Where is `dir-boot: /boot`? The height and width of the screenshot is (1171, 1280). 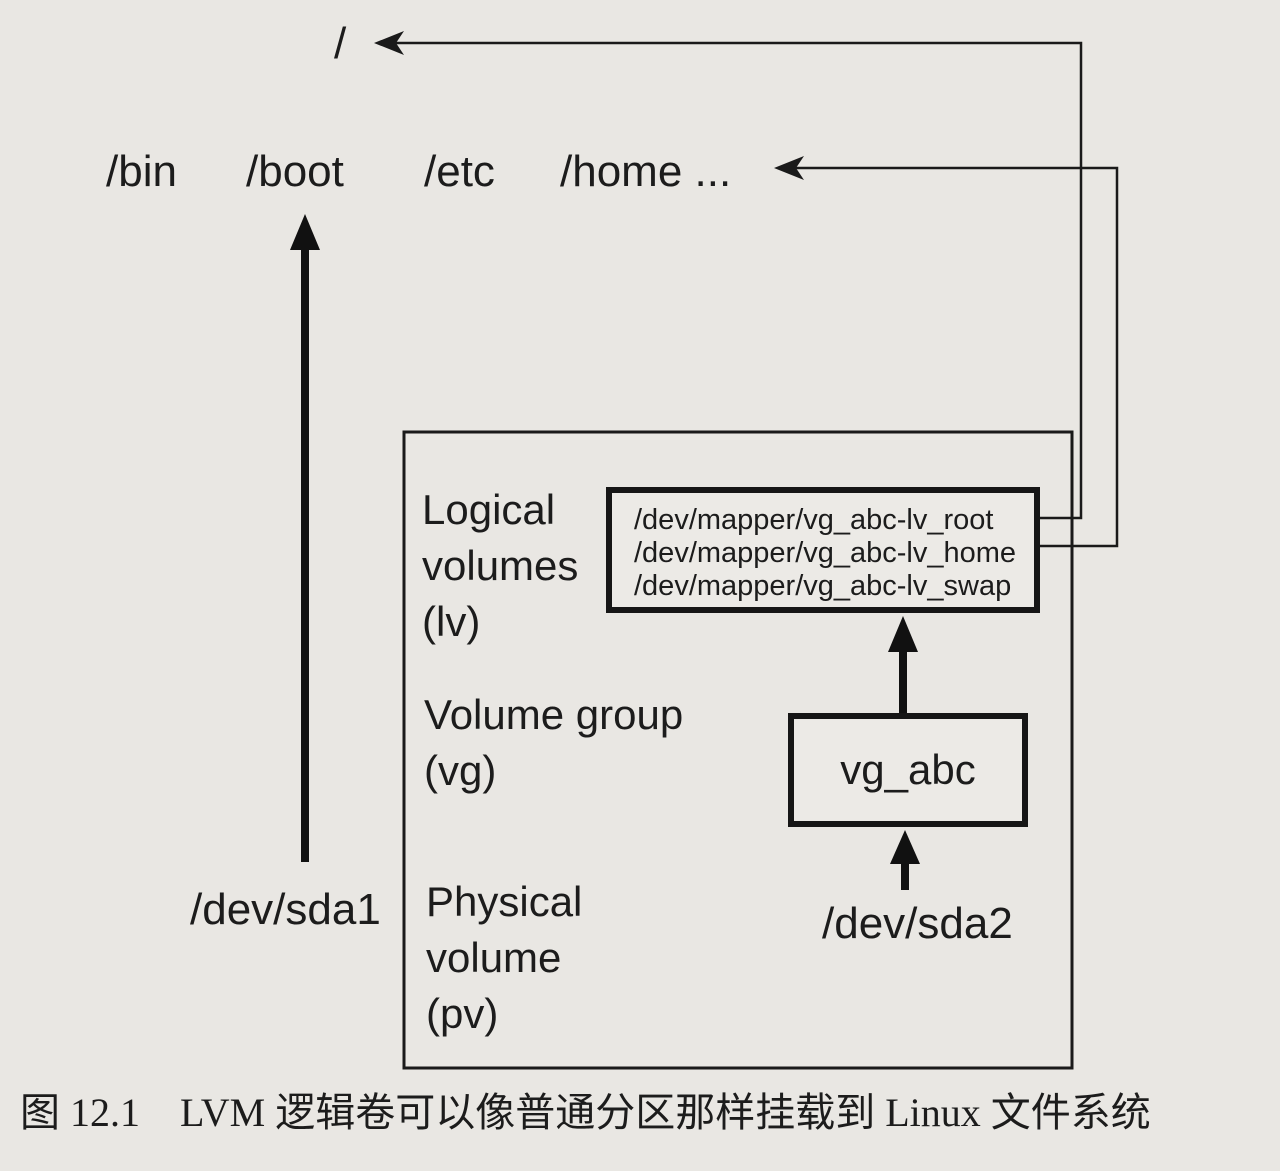 dir-boot: /boot is located at coordinates (295, 171).